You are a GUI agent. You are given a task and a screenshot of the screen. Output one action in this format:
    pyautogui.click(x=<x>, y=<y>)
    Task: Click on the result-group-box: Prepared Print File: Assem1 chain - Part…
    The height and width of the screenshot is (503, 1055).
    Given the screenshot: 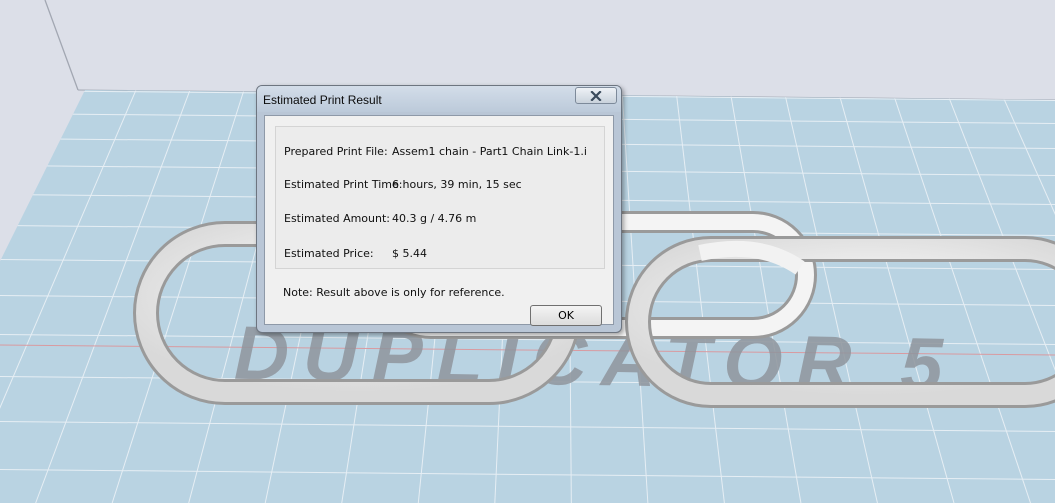 What is the action you would take?
    pyautogui.click(x=440, y=197)
    